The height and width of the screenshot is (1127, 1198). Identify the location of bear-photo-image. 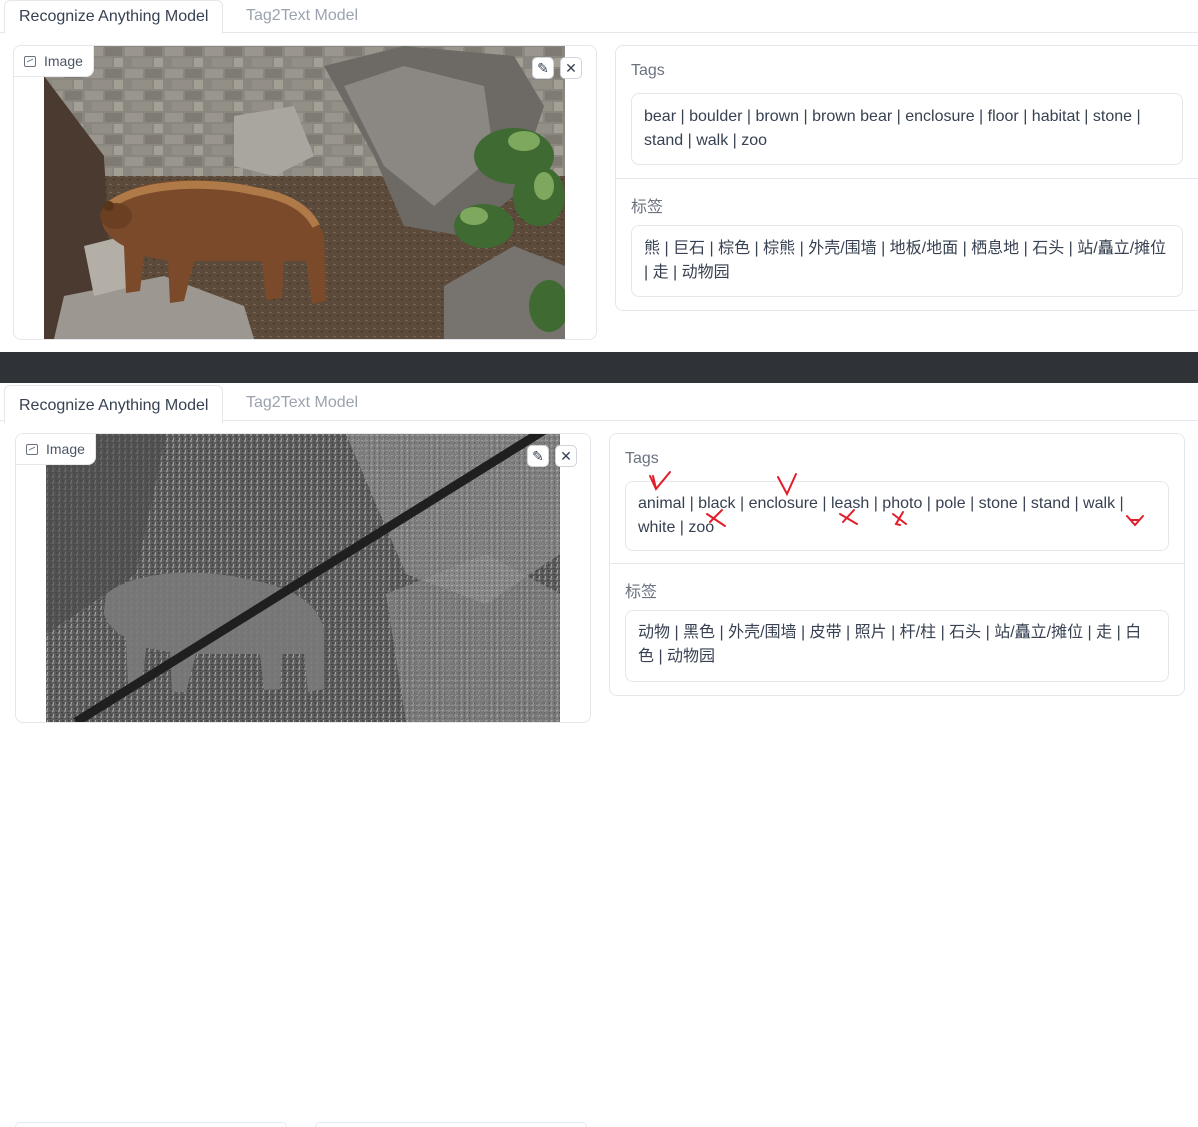
(304, 192).